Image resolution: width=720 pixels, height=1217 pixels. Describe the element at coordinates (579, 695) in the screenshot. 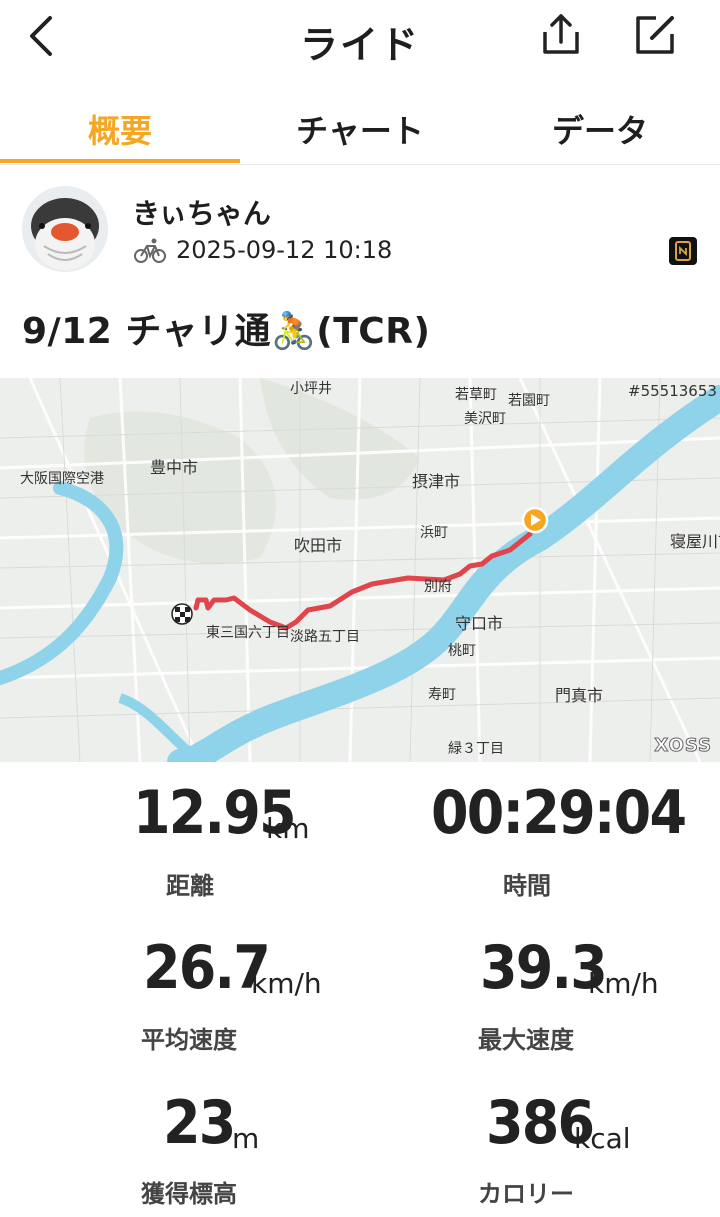

I see `map-label: 門真市` at that location.